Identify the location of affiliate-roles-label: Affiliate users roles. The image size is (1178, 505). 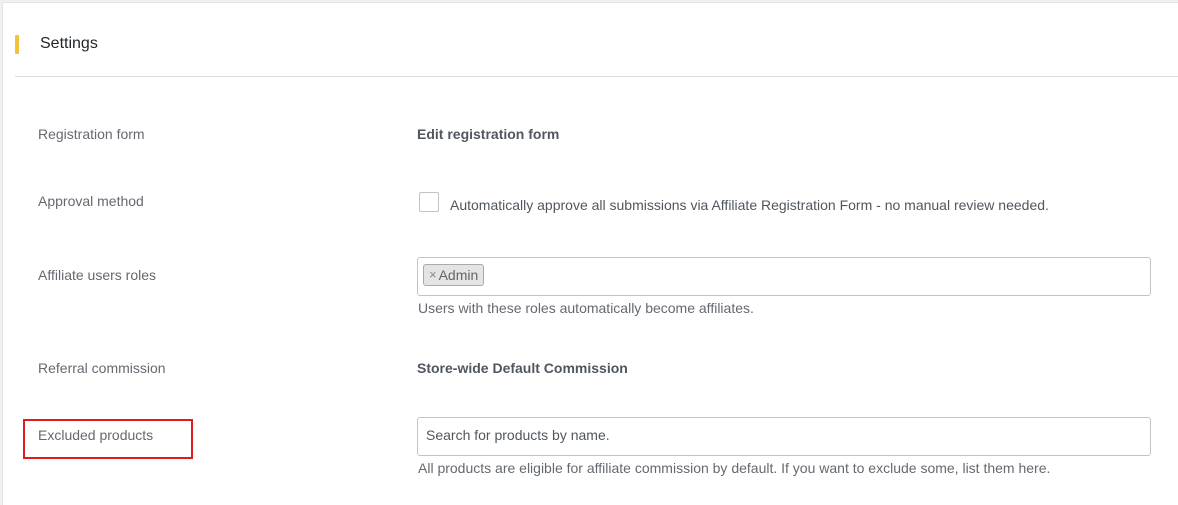
(97, 275).